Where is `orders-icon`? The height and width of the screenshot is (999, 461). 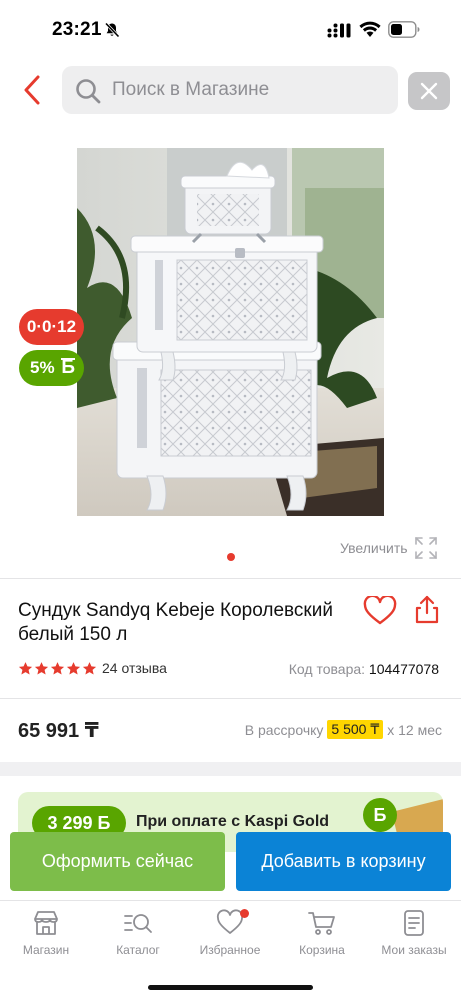 orders-icon is located at coordinates (414, 923).